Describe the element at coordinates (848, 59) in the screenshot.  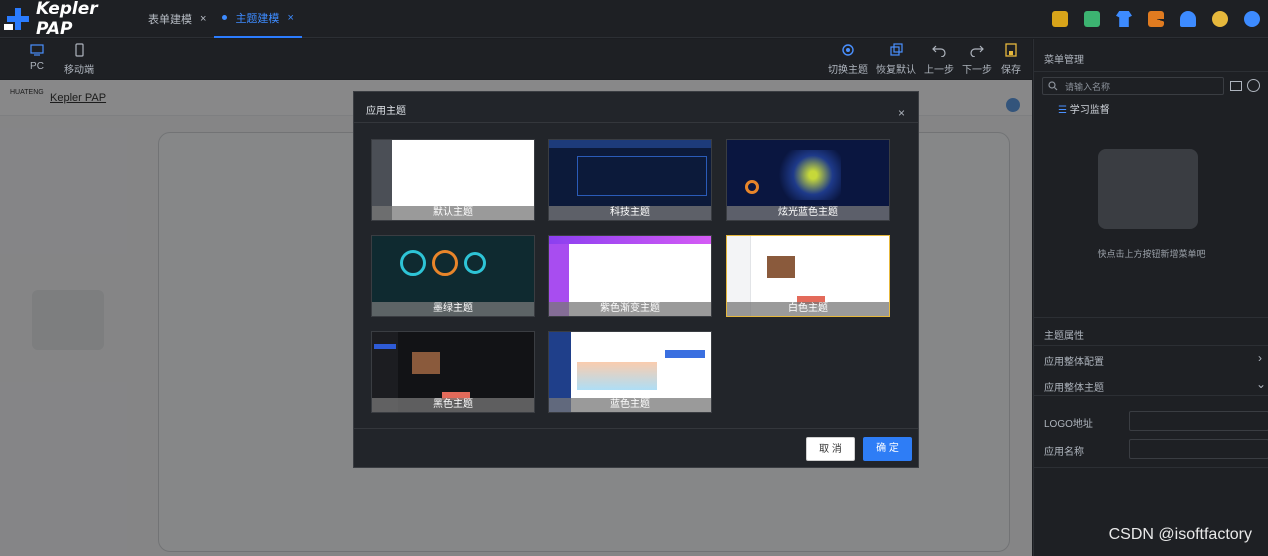
I see `switch-theme-button: 切换主题` at that location.